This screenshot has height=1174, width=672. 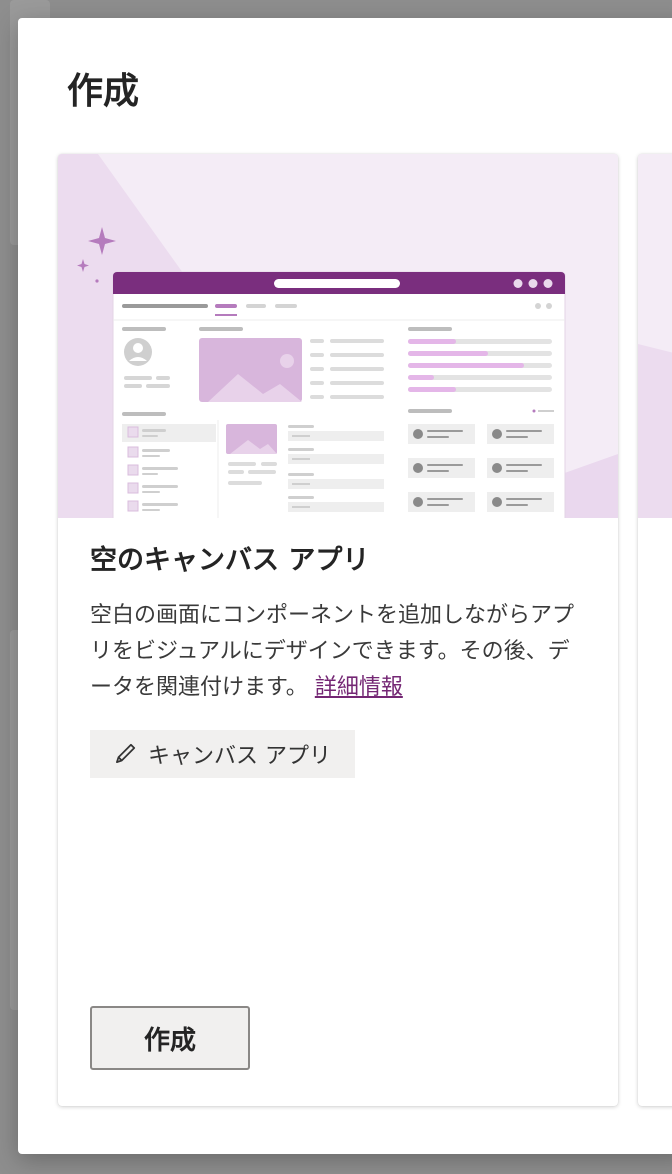 I want to click on app-window-mock, so click(x=339, y=394).